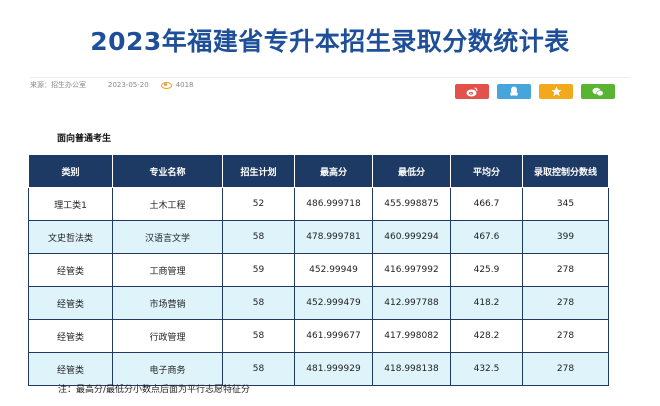 Image resolution: width=660 pixels, height=406 pixels. I want to click on article-meta: 来源：招生办公室 2023-05-20 4018, so click(114, 85).